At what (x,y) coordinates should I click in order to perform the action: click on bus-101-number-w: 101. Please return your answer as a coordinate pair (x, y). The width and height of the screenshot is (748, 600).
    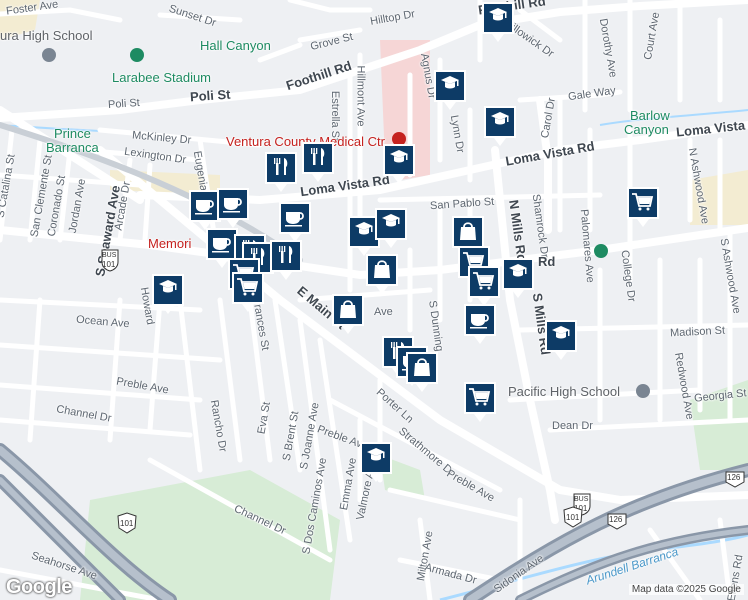
    Looking at the image, I should click on (109, 264).